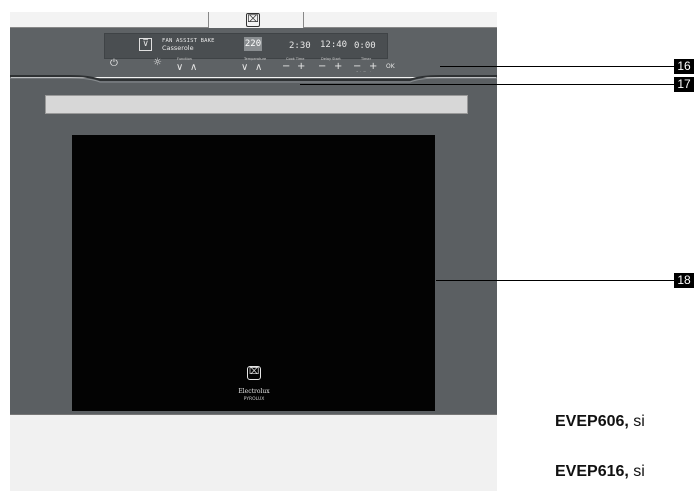 The image size is (696, 491). I want to click on power-icon: ⏻, so click(114, 63).